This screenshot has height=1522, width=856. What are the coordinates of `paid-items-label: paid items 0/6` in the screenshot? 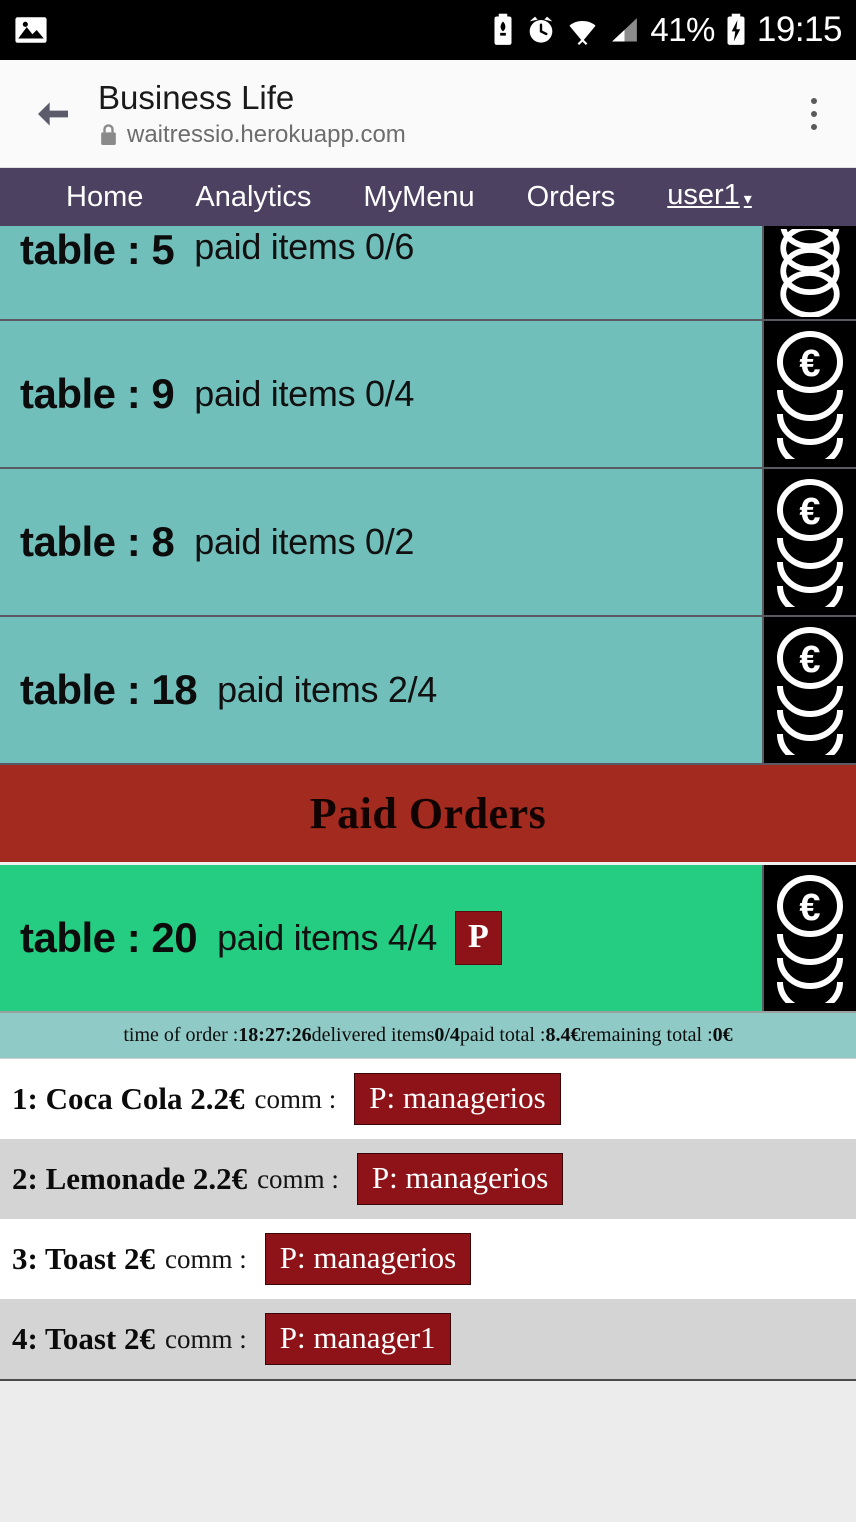 It's located at (304, 246).